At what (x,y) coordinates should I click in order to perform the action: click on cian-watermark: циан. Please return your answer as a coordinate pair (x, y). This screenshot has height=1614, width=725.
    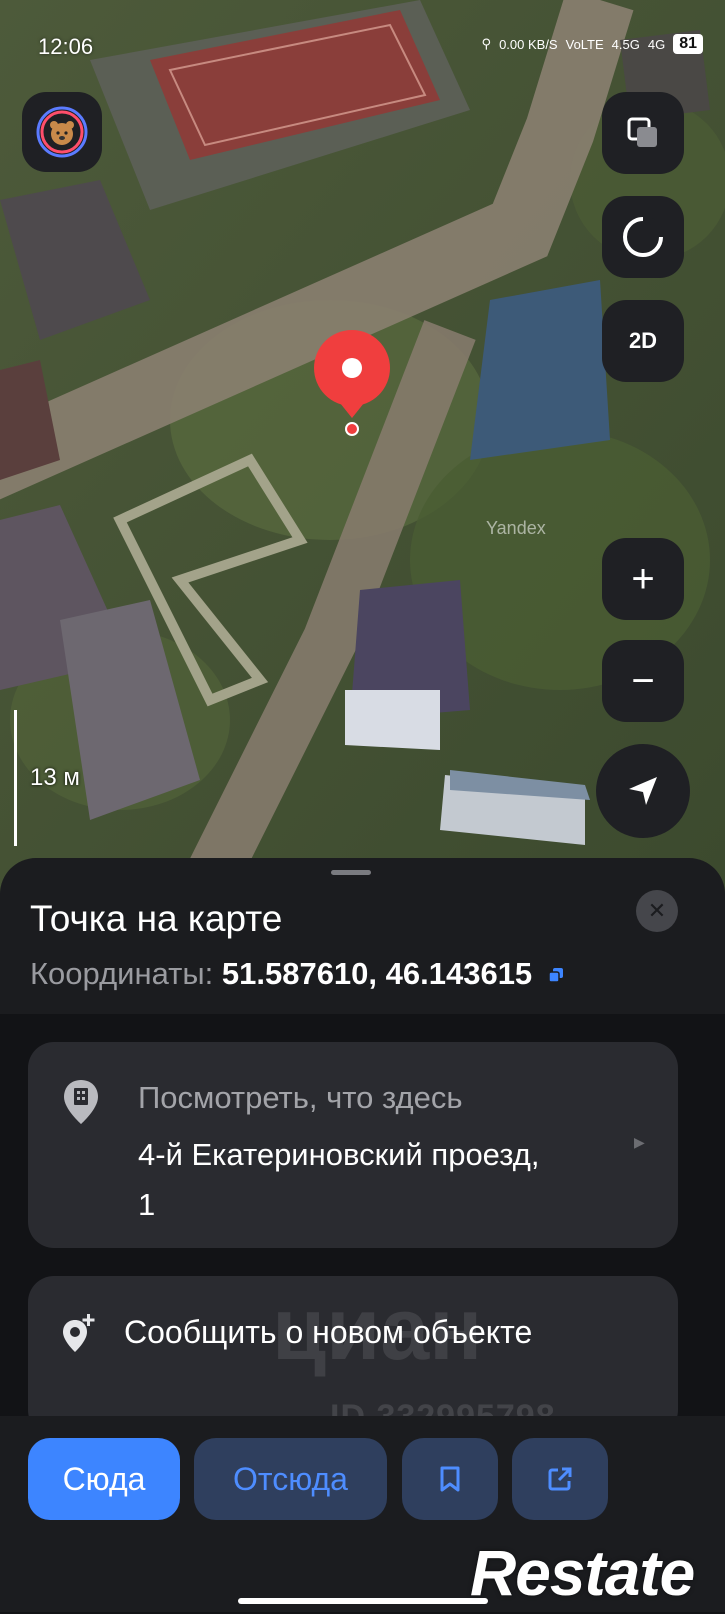
    Looking at the image, I should click on (377, 1328).